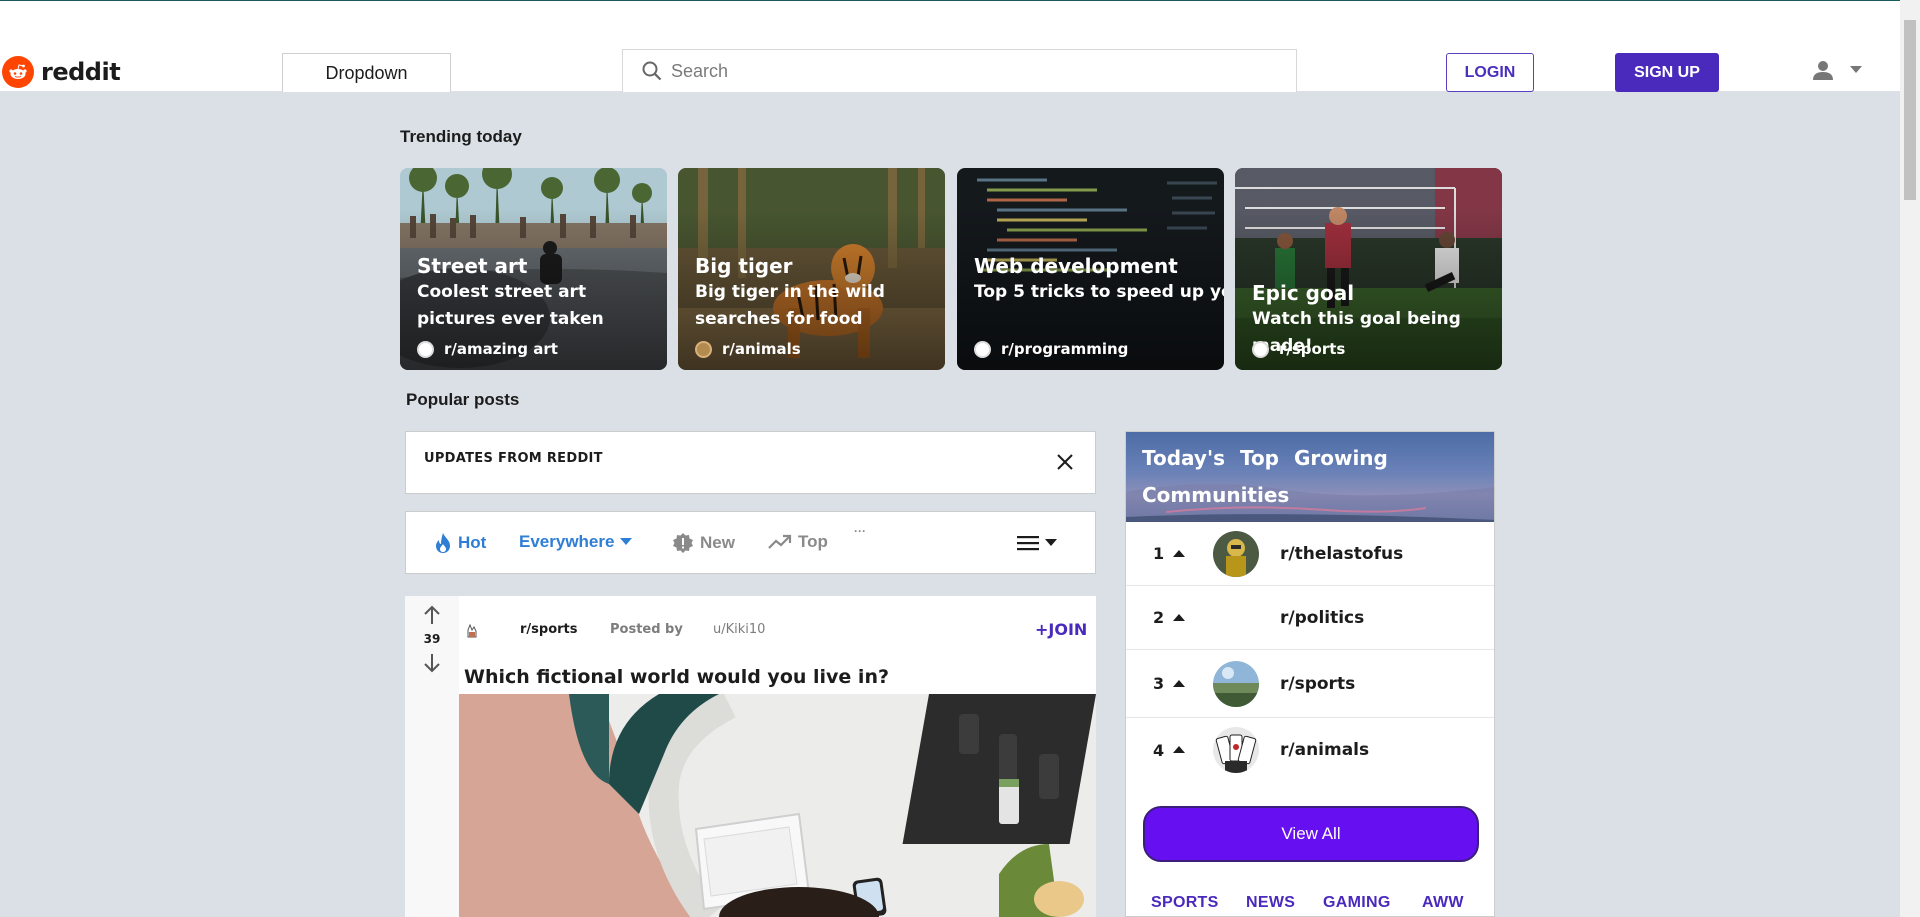  What do you see at coordinates (1443, 903) in the screenshot?
I see `tab-aww: AWW` at bounding box center [1443, 903].